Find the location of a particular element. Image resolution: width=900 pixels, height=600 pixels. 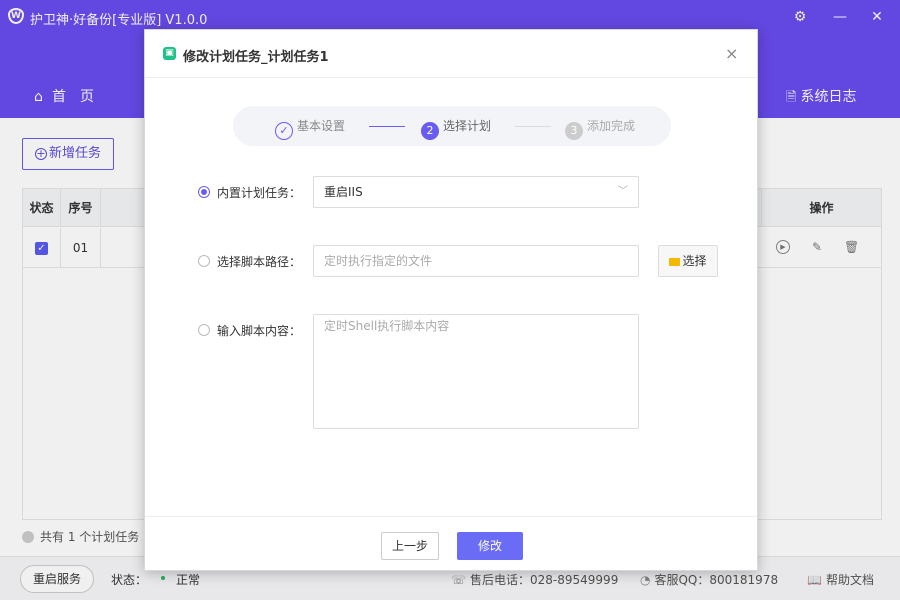

step-check-icon: ✓ is located at coordinates (284, 131).